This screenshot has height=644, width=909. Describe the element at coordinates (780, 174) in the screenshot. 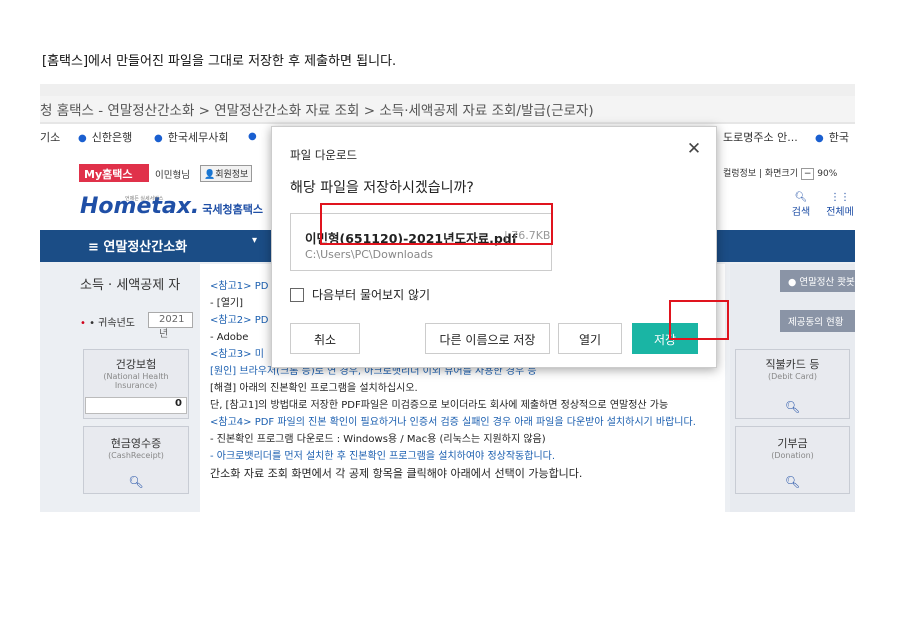

I see `right-util: 컬렁정보 | 화면크기 − 90%` at that location.